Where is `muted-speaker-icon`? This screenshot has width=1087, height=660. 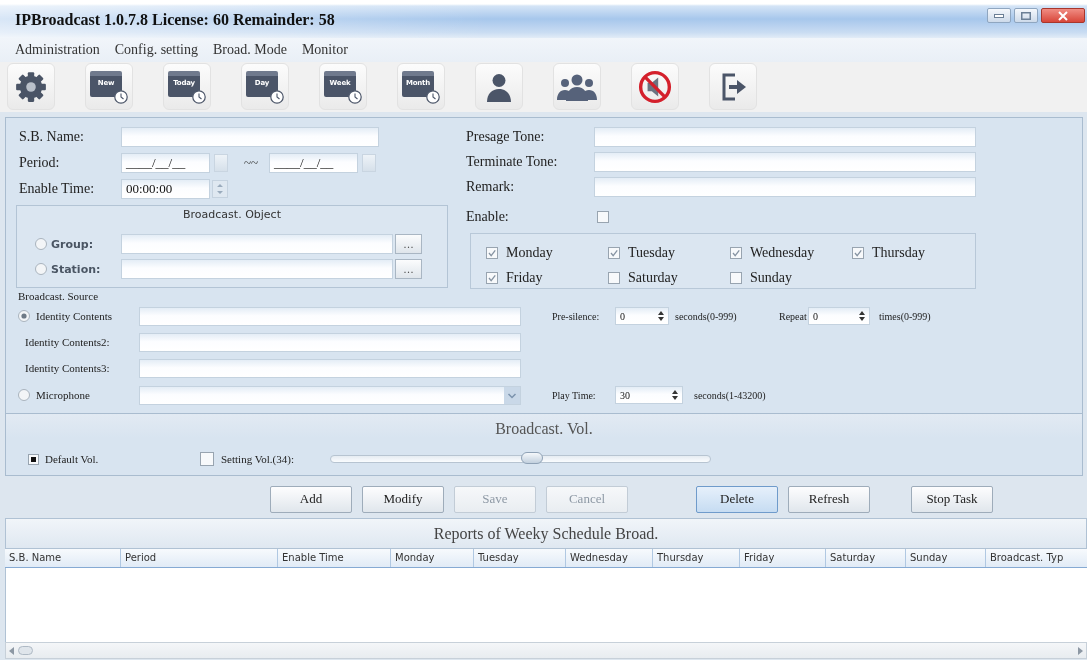 muted-speaker-icon is located at coordinates (655, 86).